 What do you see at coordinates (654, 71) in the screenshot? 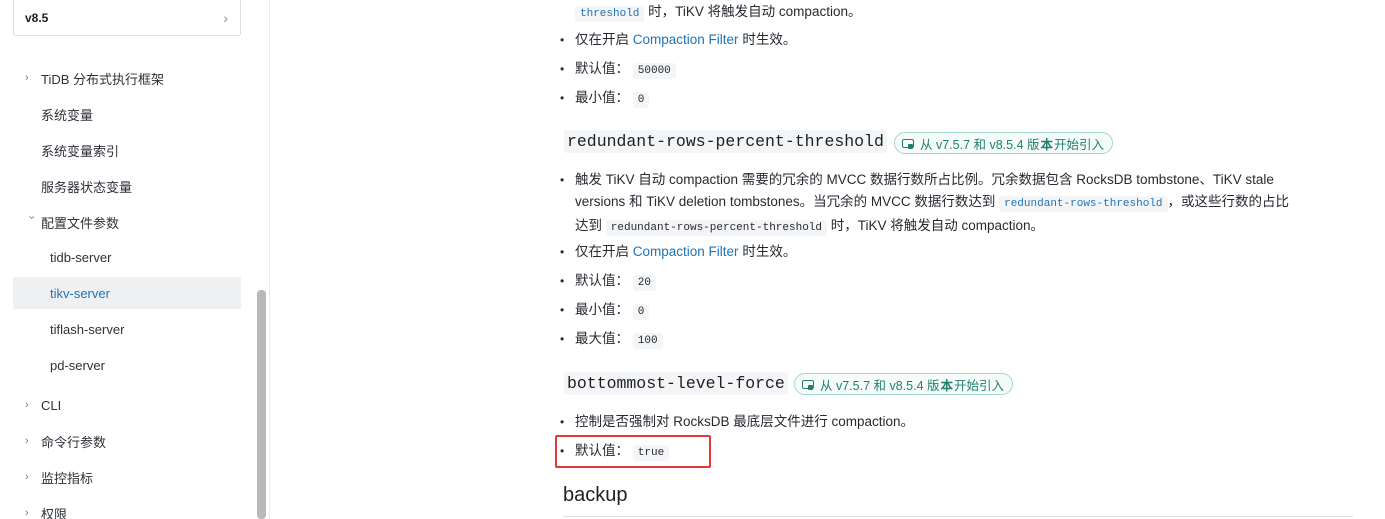
I see `default-value: 50000` at bounding box center [654, 71].